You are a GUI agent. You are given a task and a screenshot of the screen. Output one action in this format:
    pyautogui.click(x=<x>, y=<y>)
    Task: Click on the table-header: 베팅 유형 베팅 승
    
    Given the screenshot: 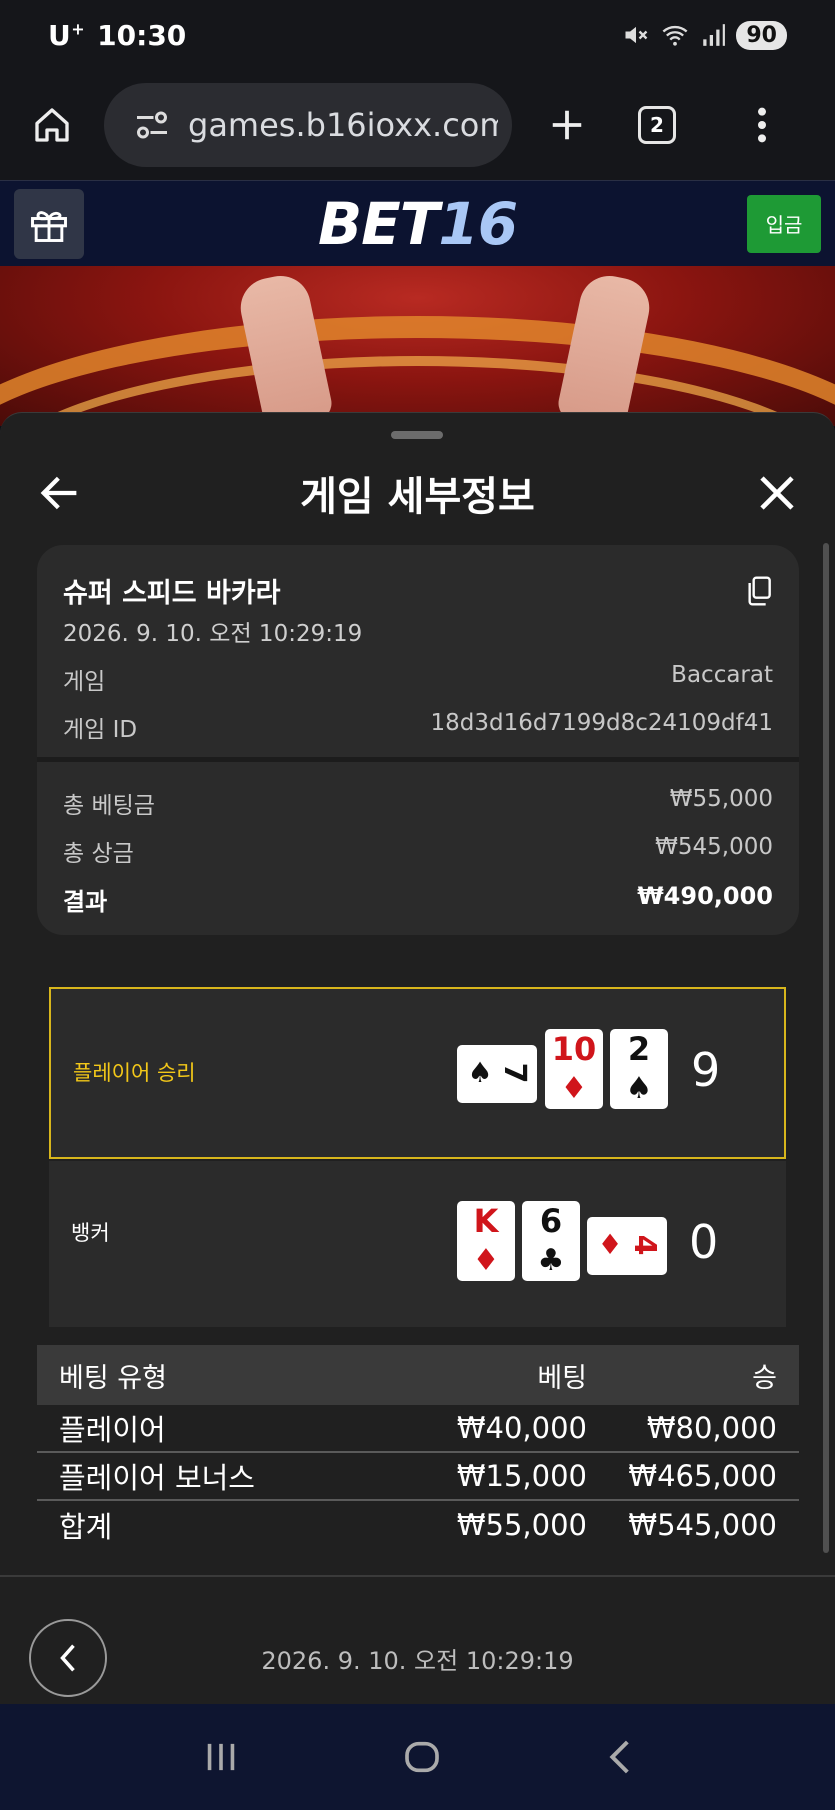 What is the action you would take?
    pyautogui.click(x=418, y=1375)
    